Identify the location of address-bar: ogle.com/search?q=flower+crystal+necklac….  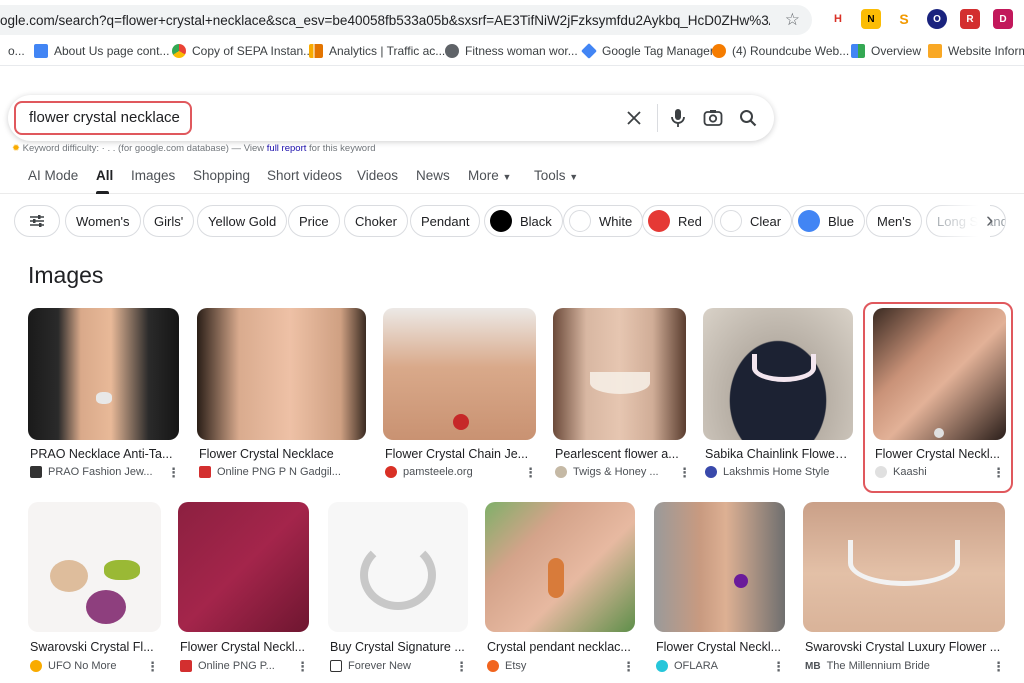
(406, 20).